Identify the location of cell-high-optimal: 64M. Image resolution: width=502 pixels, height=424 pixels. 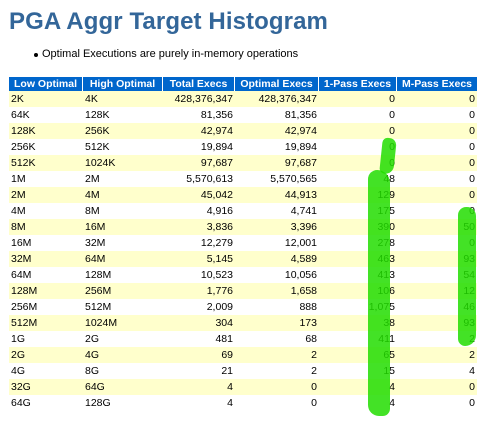
(123, 259).